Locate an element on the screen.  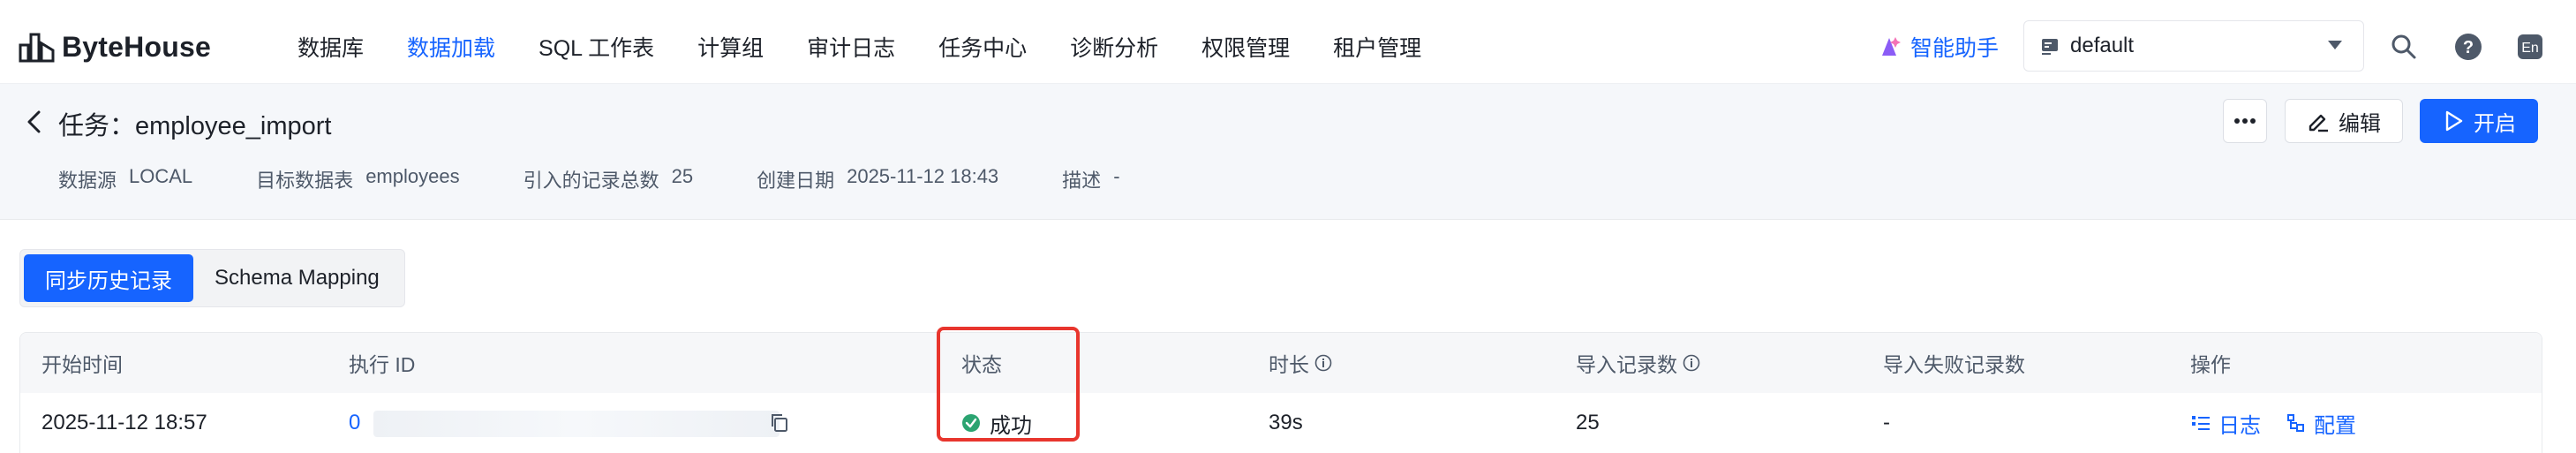
table-row: 2025-11-12 18:57 0 成功 39s 25 - 日志 配置 is located at coordinates (1281, 423).